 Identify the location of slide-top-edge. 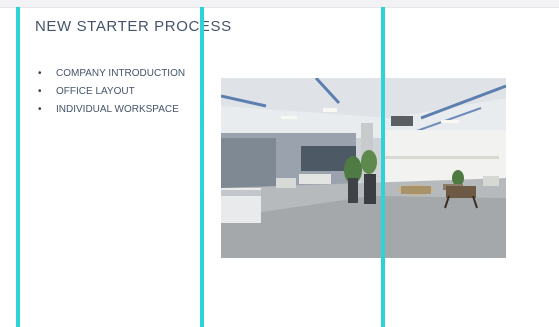
(279, 4).